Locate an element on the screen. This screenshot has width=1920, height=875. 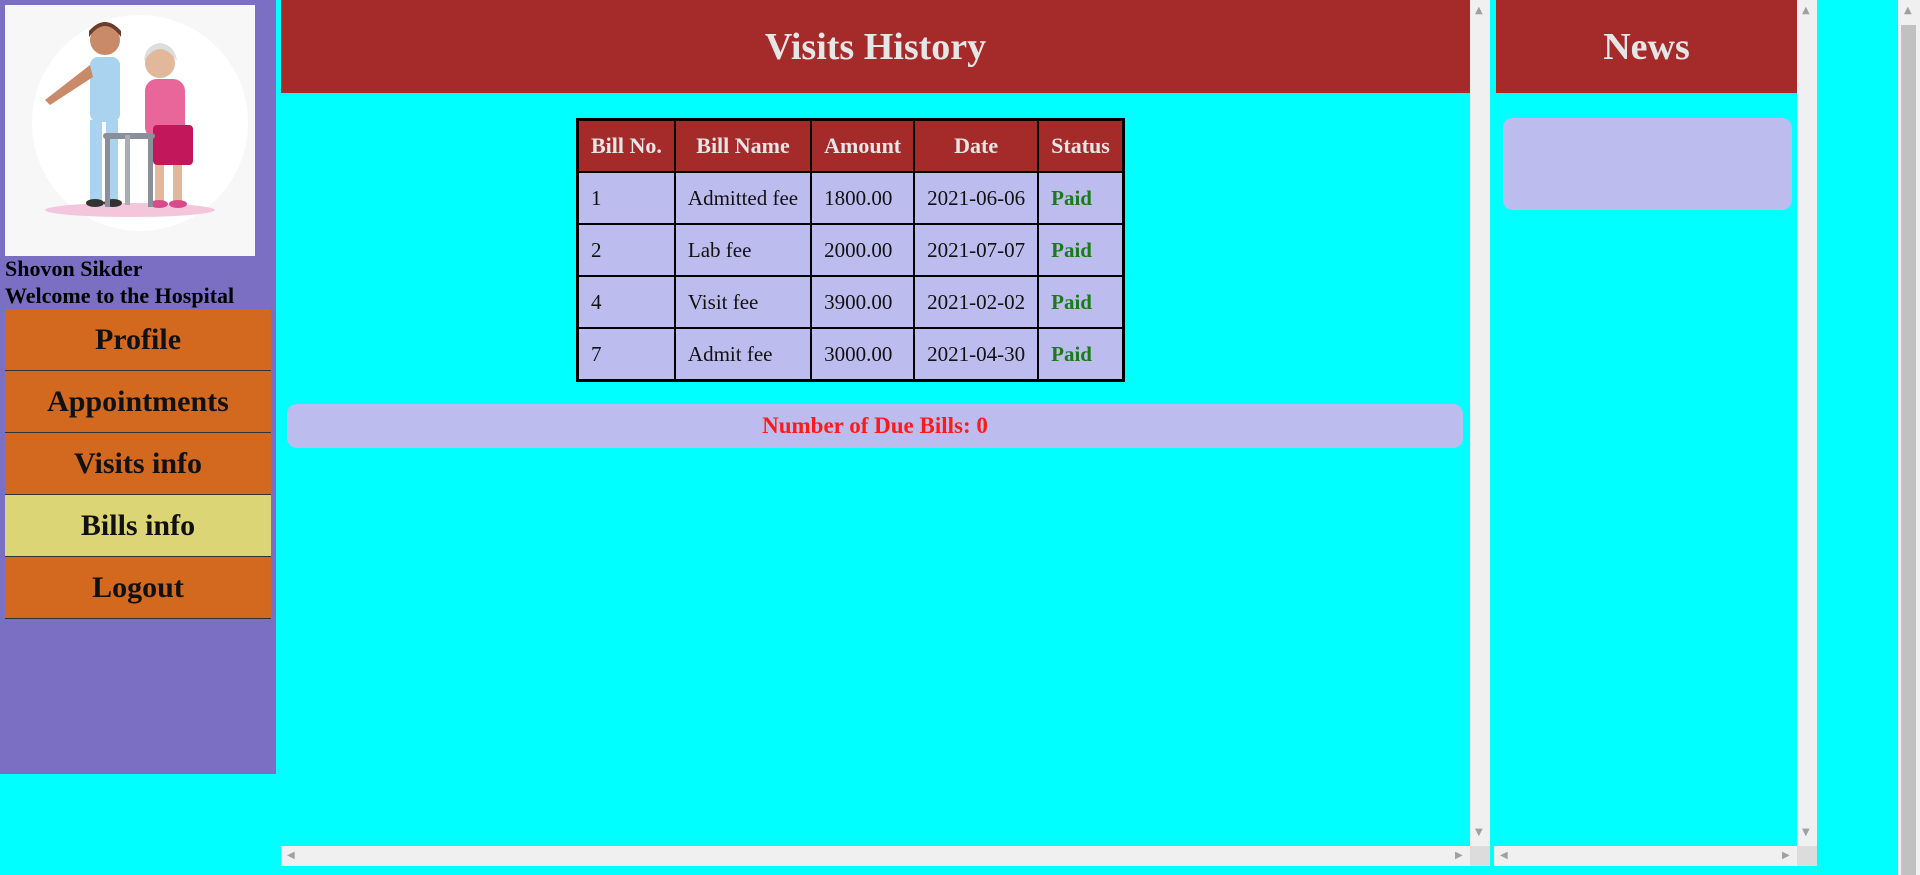
table-row: 1 Admitted fee 1800.00 2021-06-06 Paid is located at coordinates (850, 198).